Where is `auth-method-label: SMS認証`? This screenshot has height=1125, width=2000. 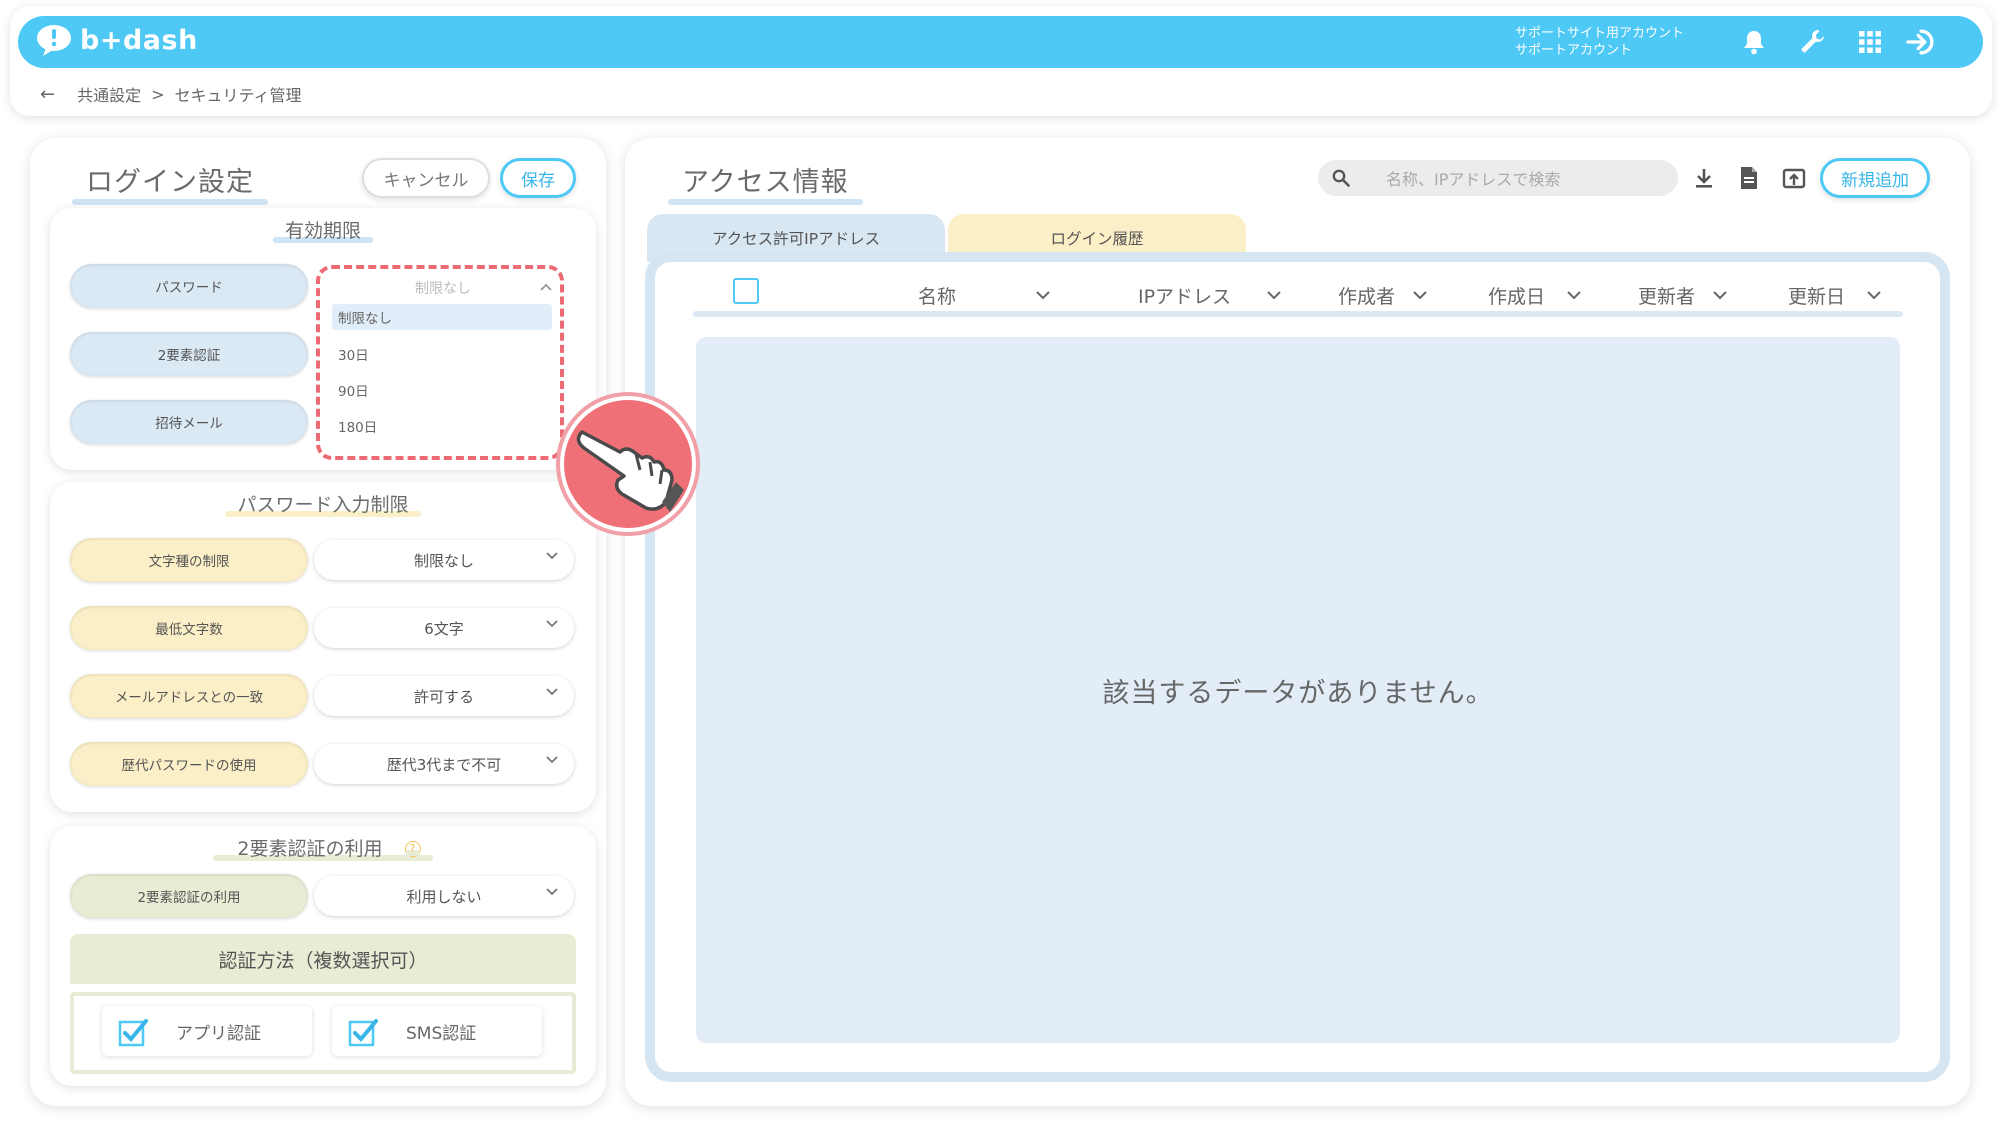
auth-method-label: SMS認証 is located at coordinates (441, 1033).